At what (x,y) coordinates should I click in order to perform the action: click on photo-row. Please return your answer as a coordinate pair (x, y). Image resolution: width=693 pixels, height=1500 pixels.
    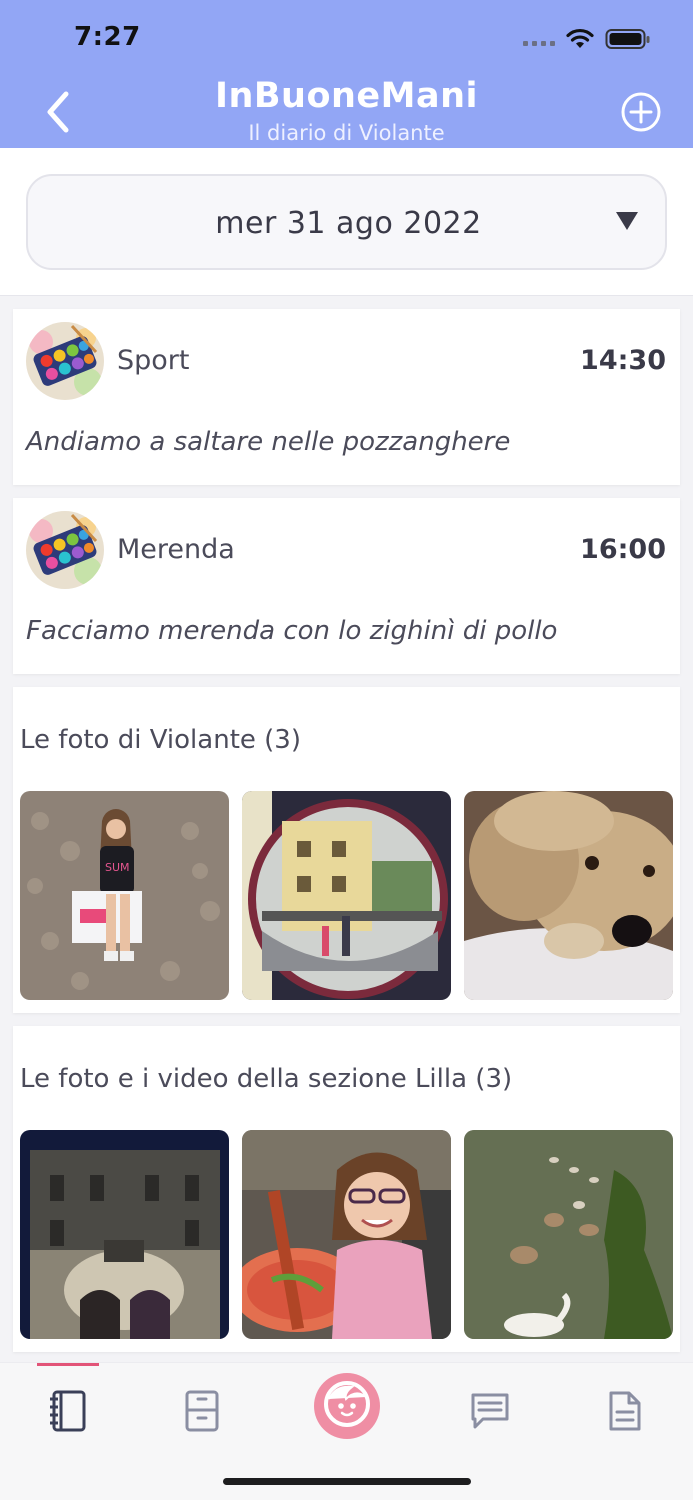
    Looking at the image, I should click on (346, 1234).